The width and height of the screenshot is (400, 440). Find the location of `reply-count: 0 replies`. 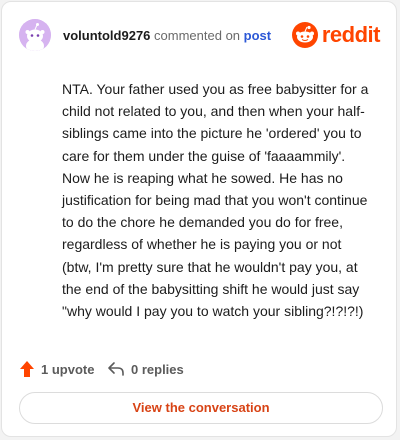

reply-count: 0 replies is located at coordinates (157, 369).